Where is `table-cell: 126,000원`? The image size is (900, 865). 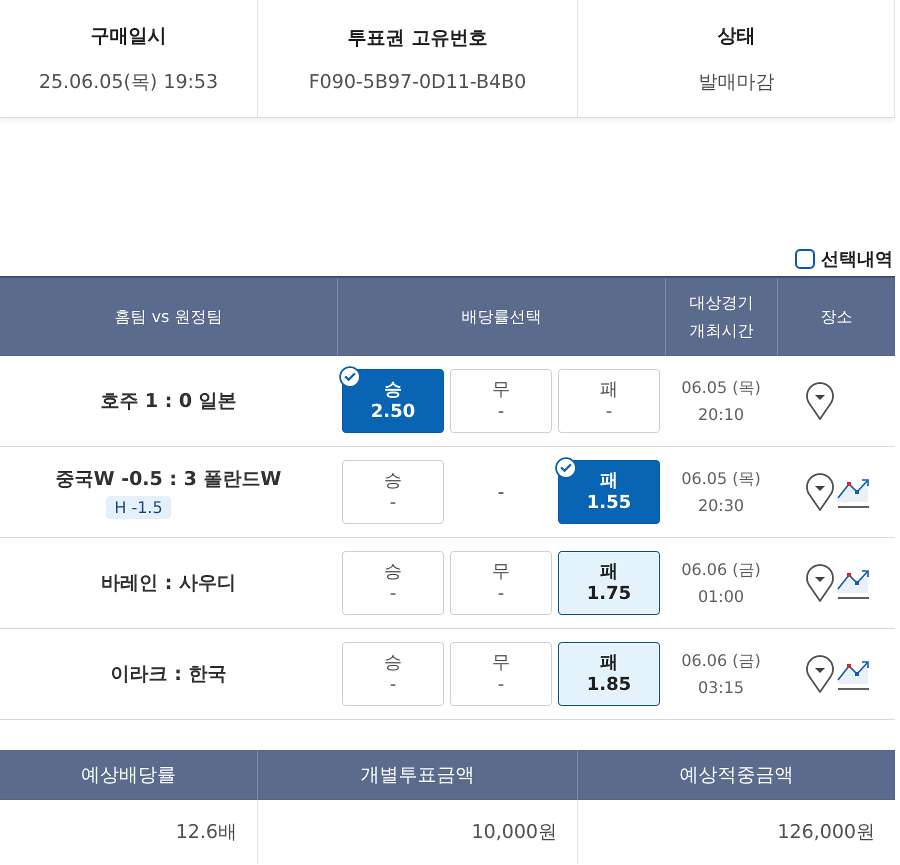
table-cell: 126,000원 is located at coordinates (736, 832).